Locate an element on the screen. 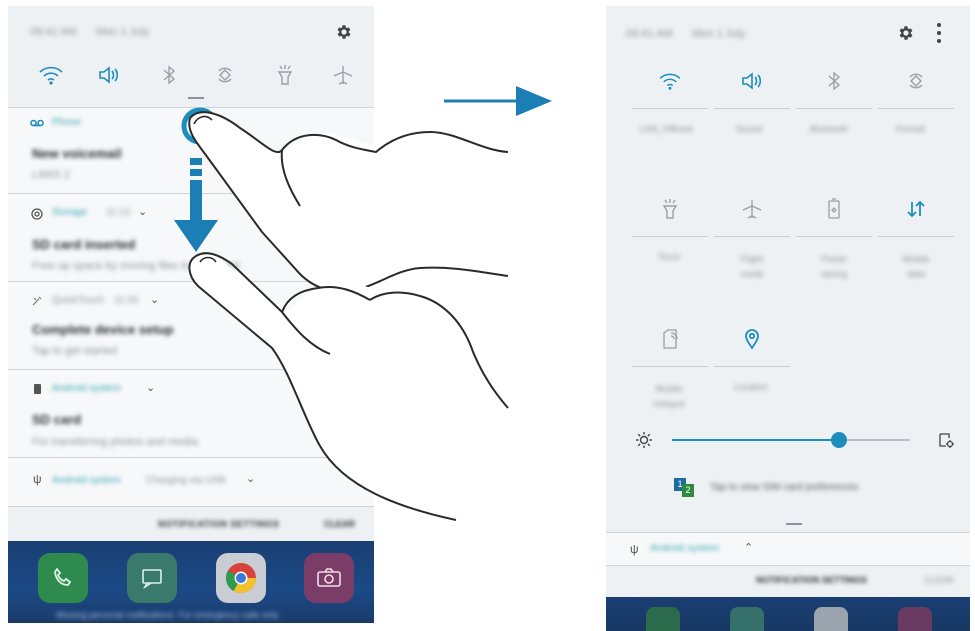 The image size is (975, 631). tile-torch: Torch is located at coordinates (670, 246).